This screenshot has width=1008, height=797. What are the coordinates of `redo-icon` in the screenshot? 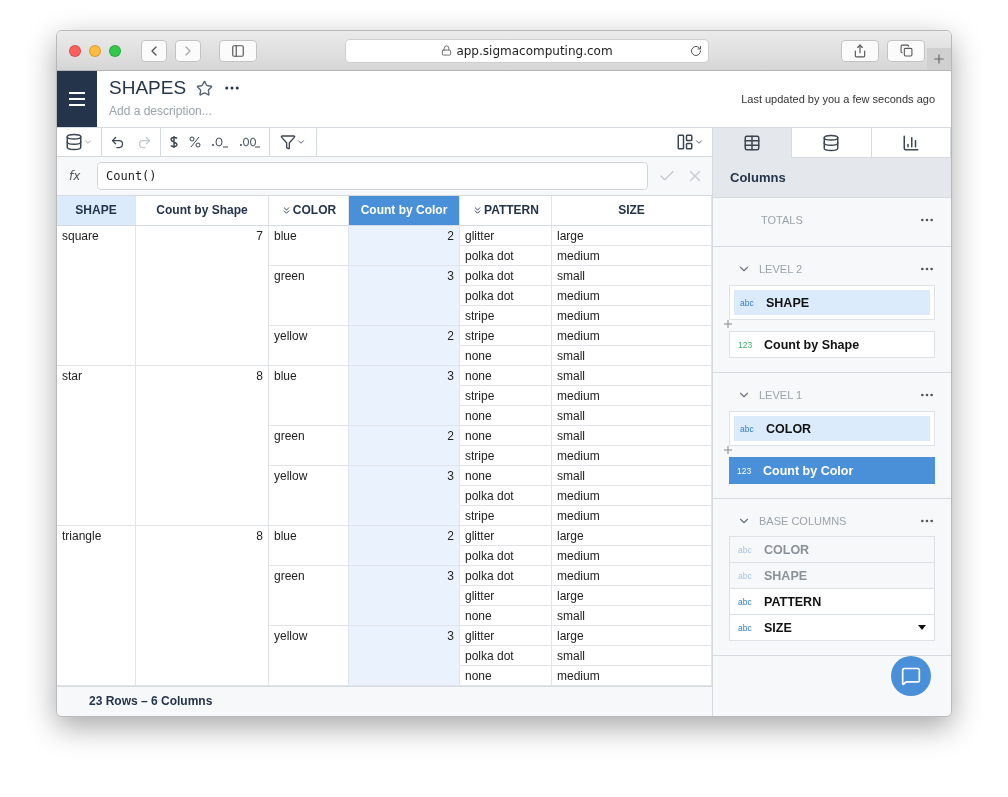 It's located at (144, 142).